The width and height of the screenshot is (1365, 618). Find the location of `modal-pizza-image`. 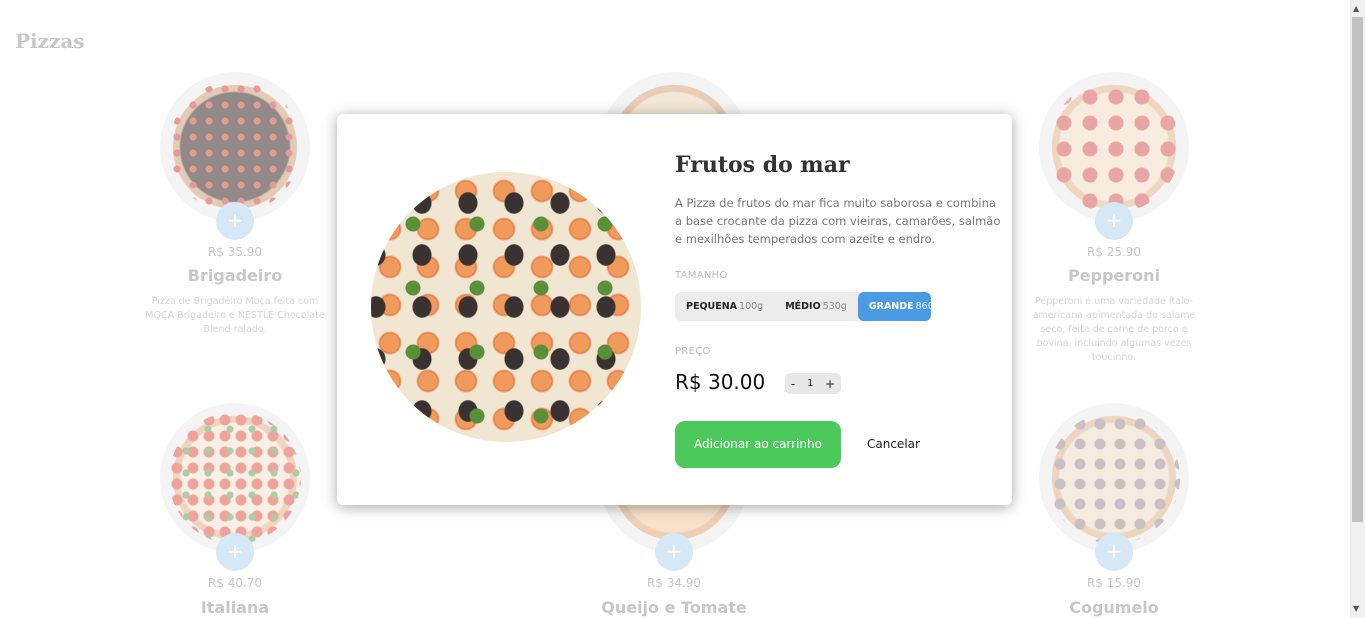

modal-pizza-image is located at coordinates (506, 307).